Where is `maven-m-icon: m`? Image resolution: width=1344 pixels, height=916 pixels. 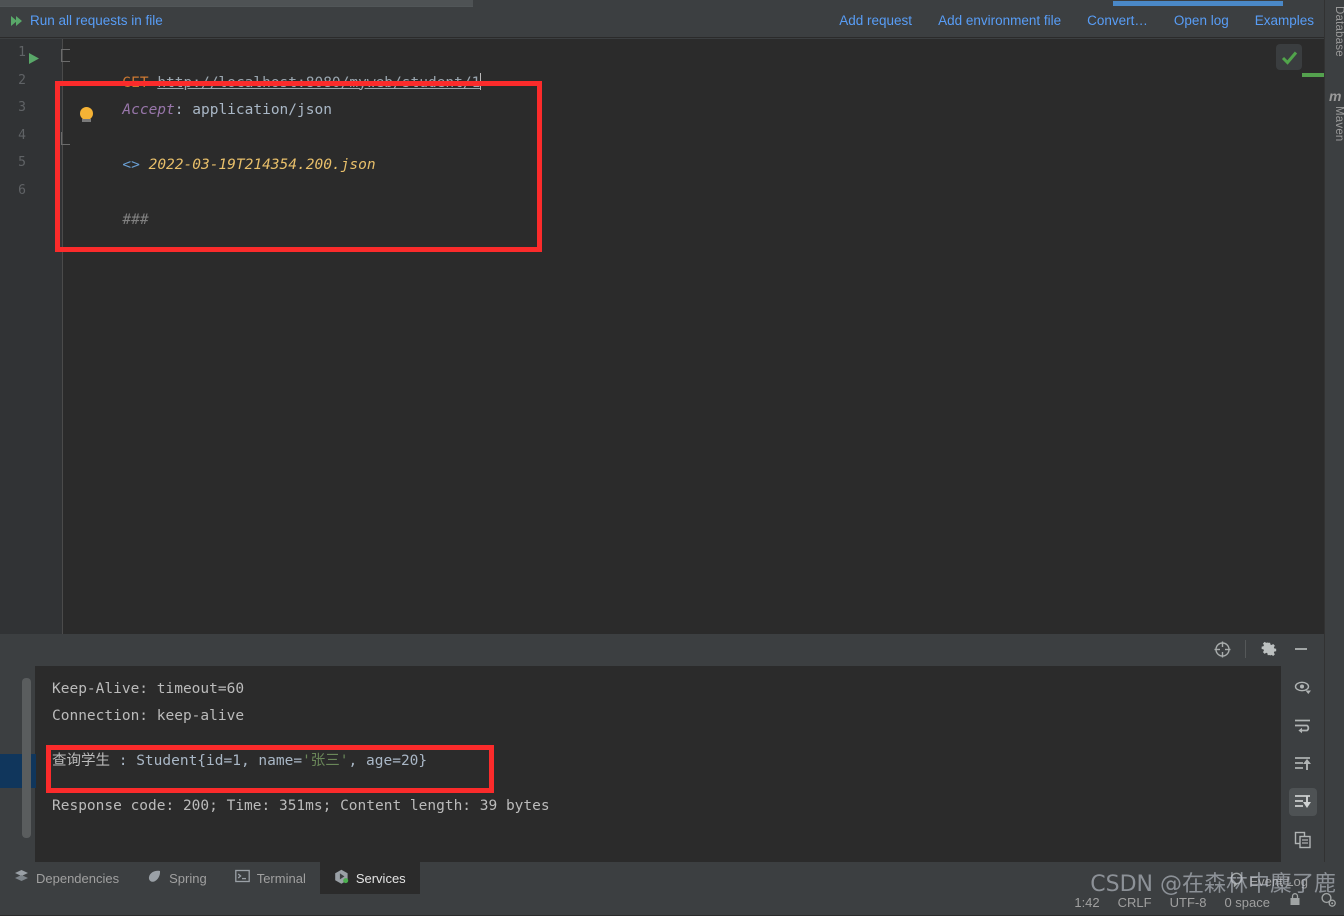
maven-m-icon: m is located at coordinates (1335, 96).